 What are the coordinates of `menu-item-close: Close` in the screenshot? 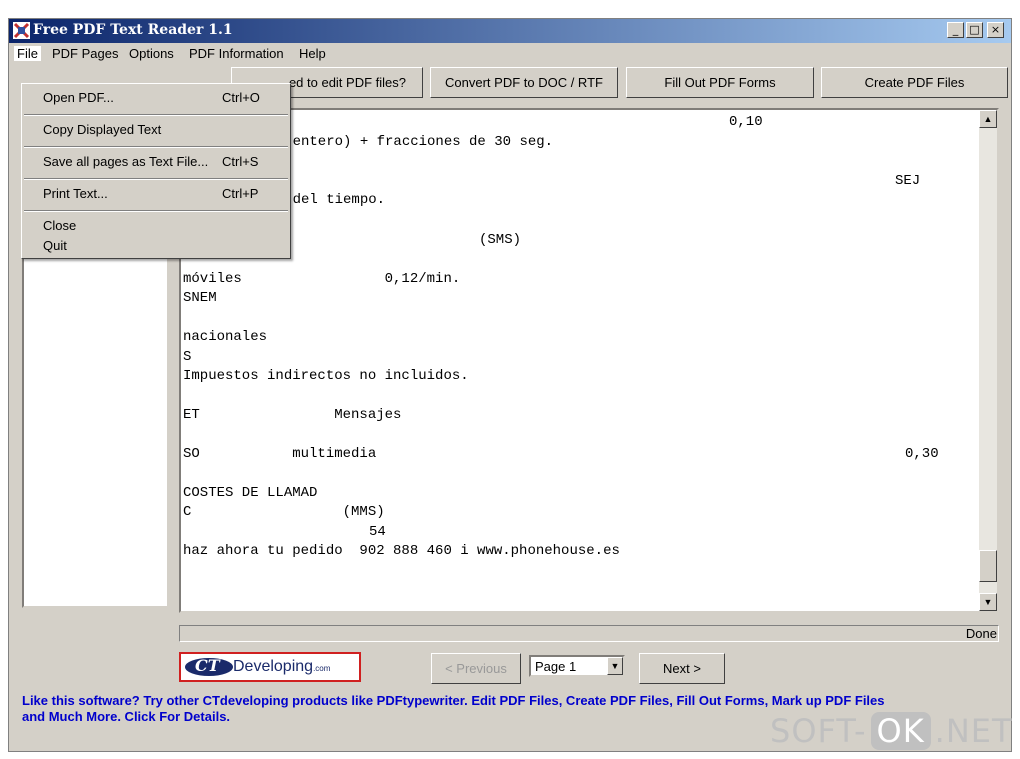 It's located at (156, 226).